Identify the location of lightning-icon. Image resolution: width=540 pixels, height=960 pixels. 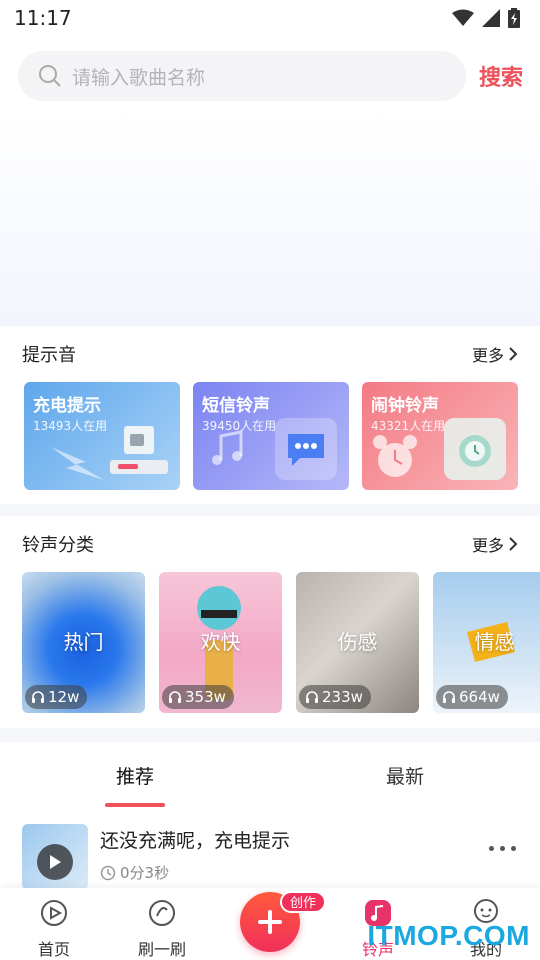
(77, 463).